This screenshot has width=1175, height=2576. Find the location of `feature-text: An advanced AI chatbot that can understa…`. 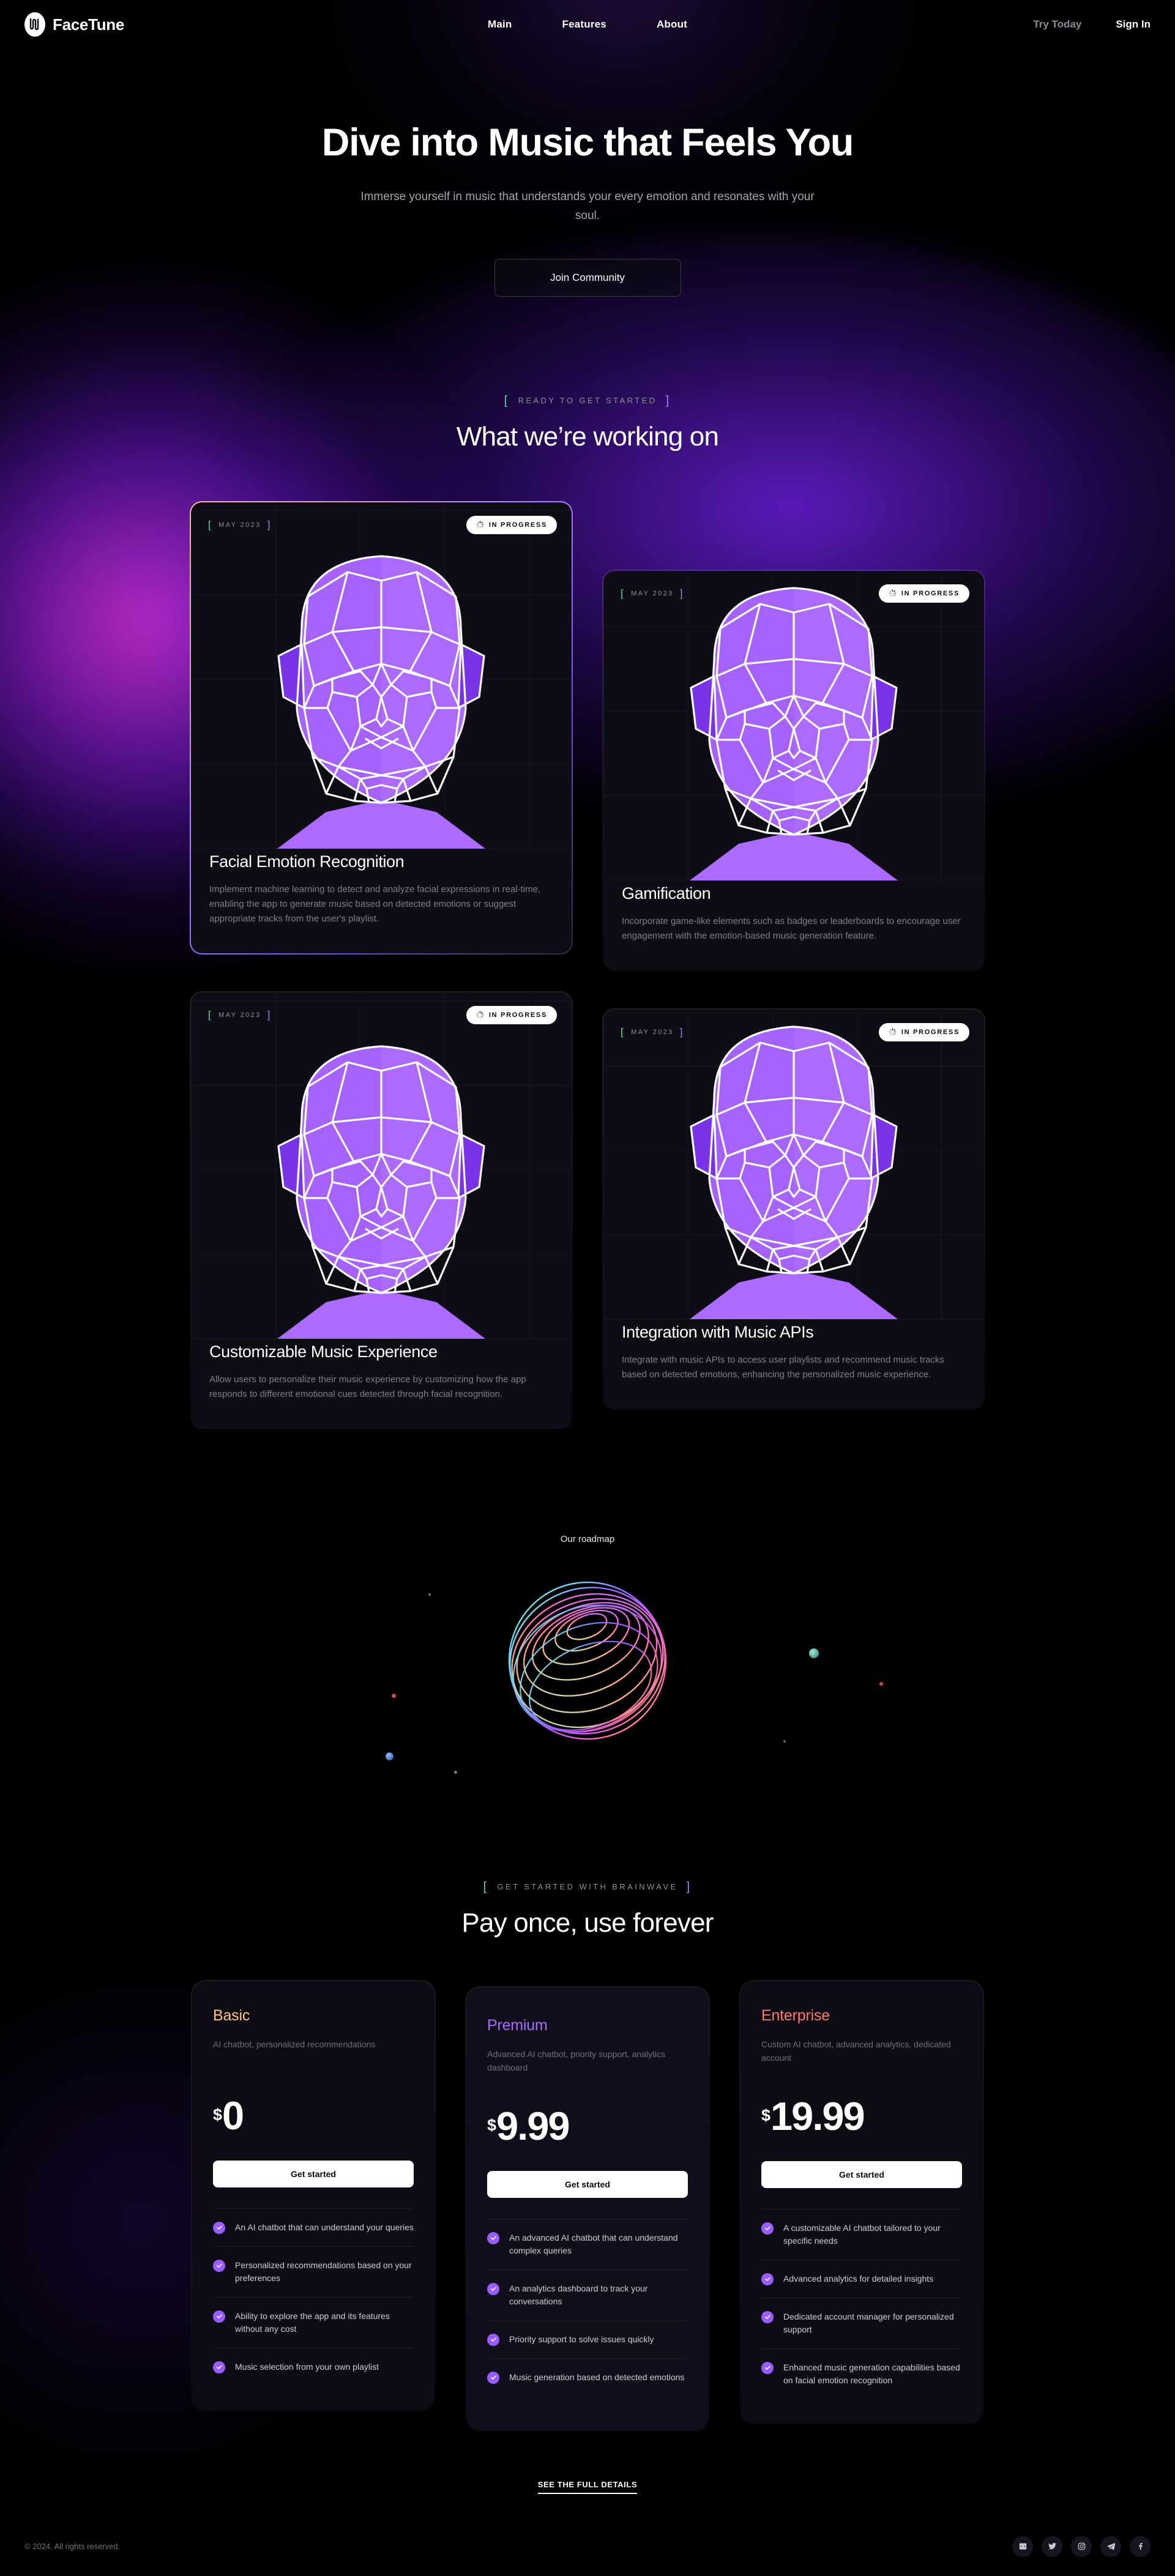

feature-text: An advanced AI chatbot that can understa… is located at coordinates (593, 2243).